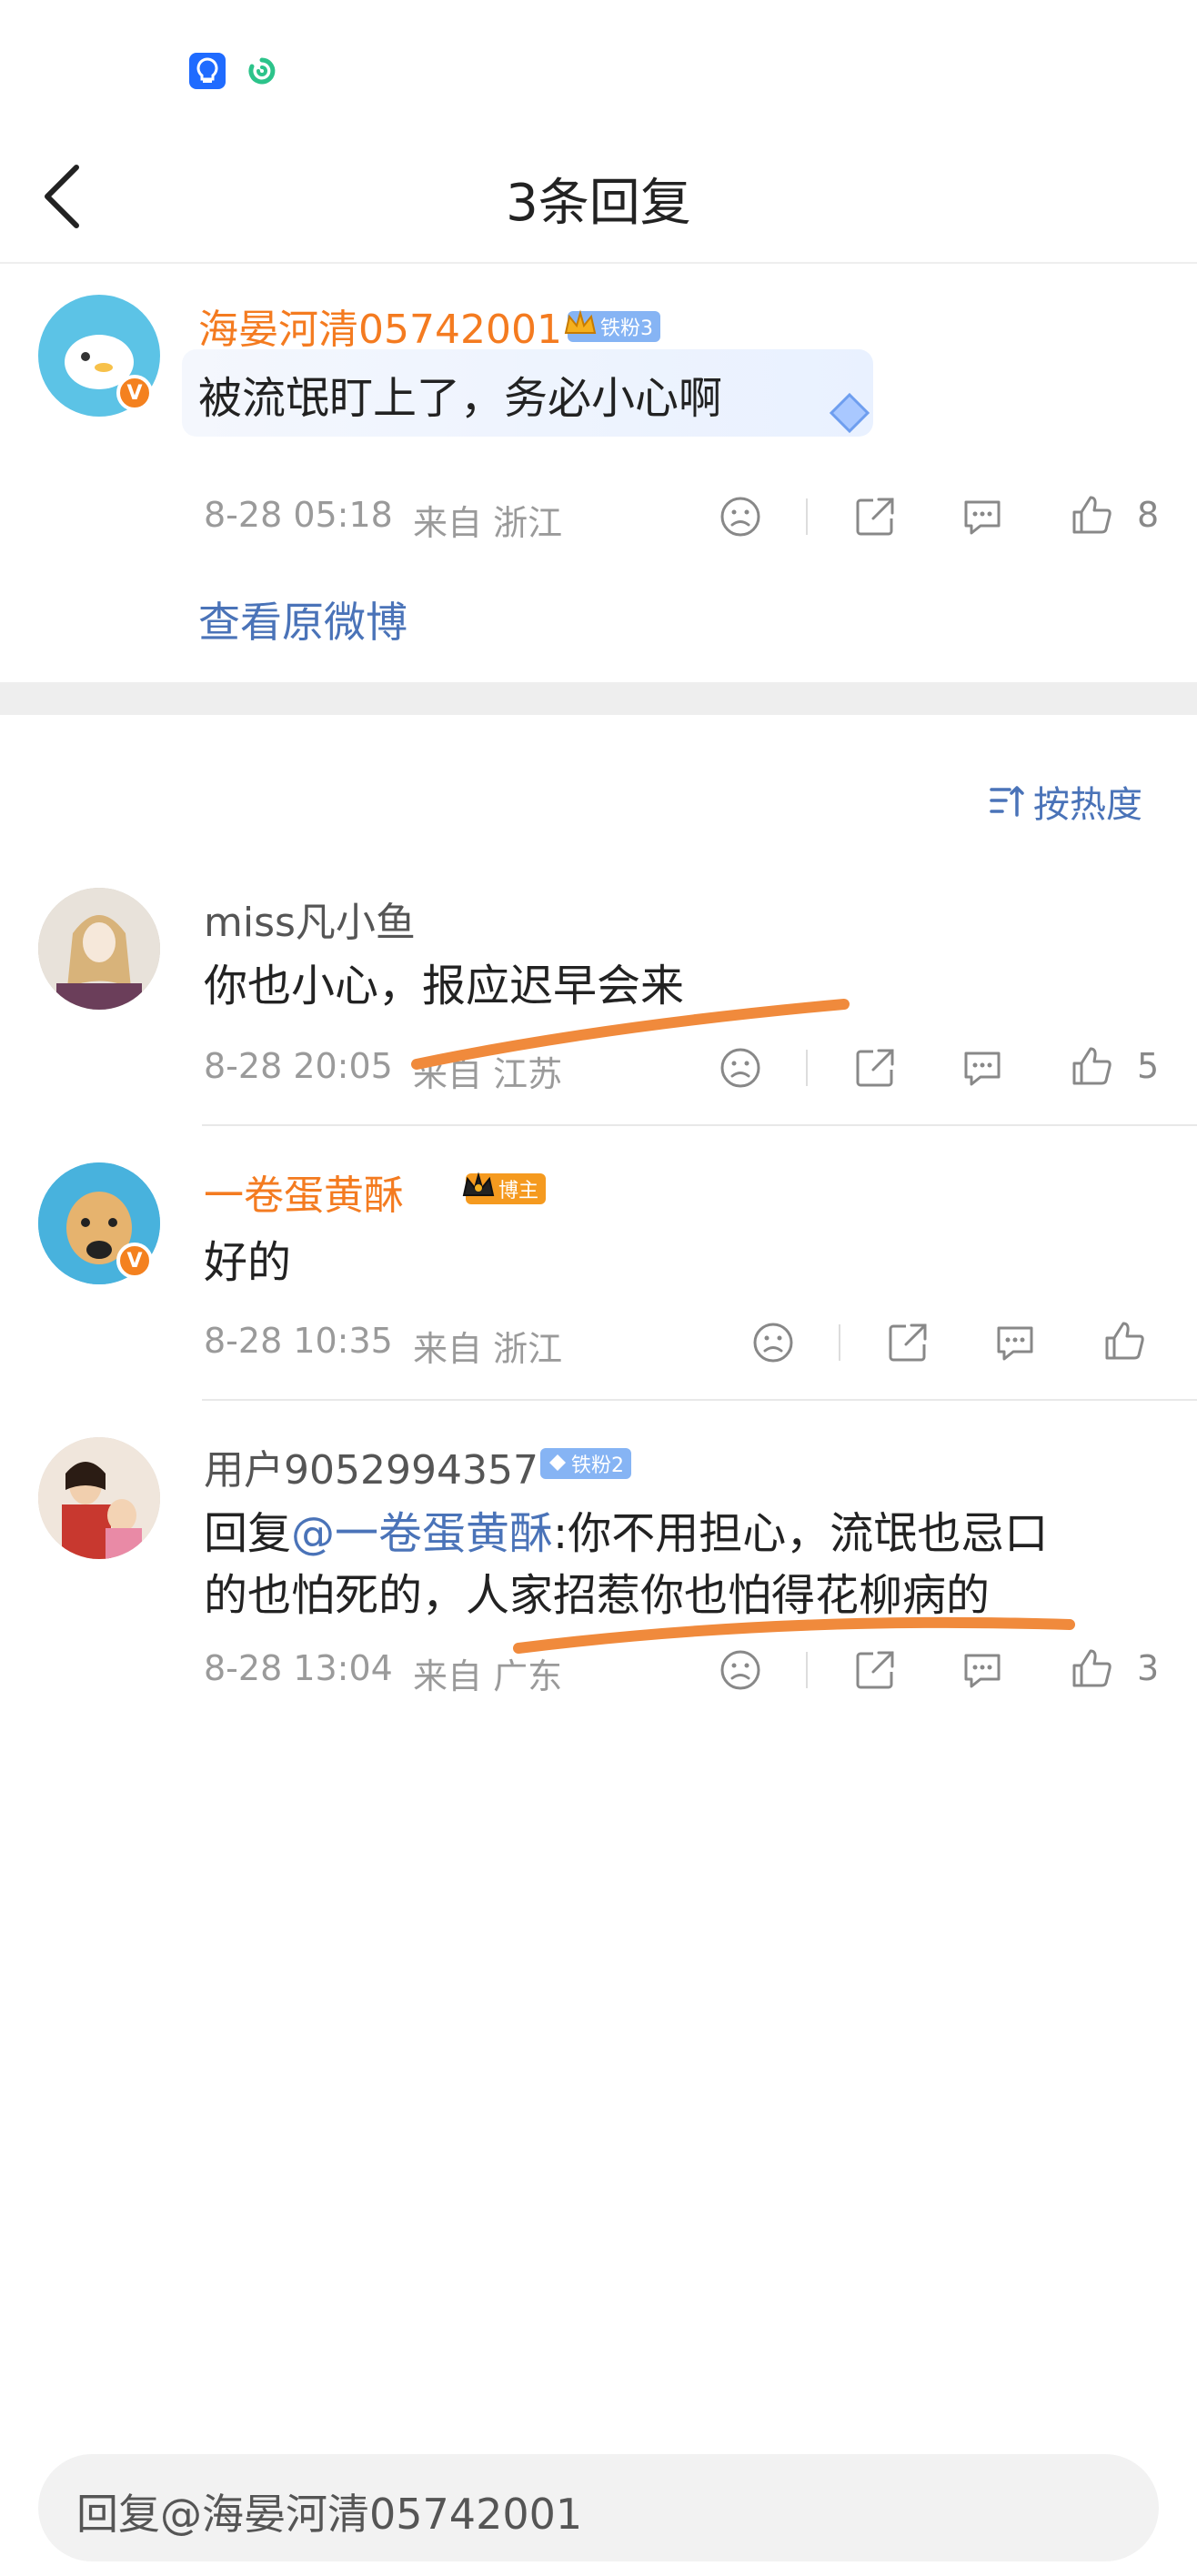 The image size is (1197, 2576). I want to click on comment-content: 好的, so click(248, 1262).